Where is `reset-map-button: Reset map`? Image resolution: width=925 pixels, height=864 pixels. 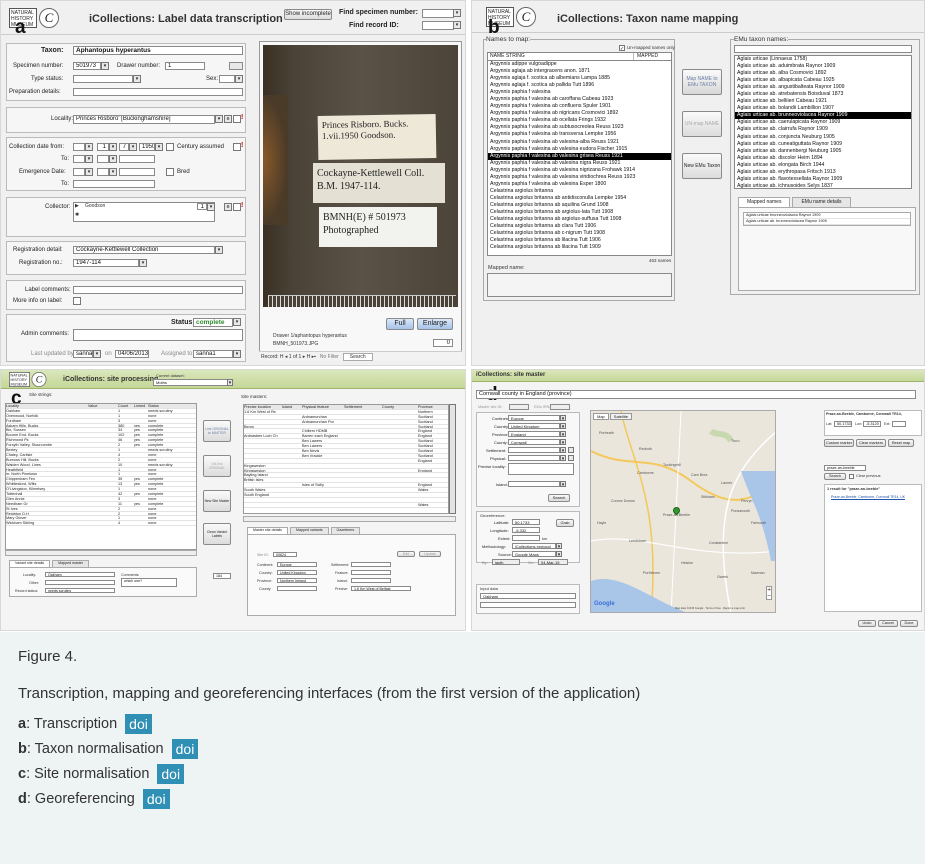 reset-map-button: Reset map is located at coordinates (901, 443).